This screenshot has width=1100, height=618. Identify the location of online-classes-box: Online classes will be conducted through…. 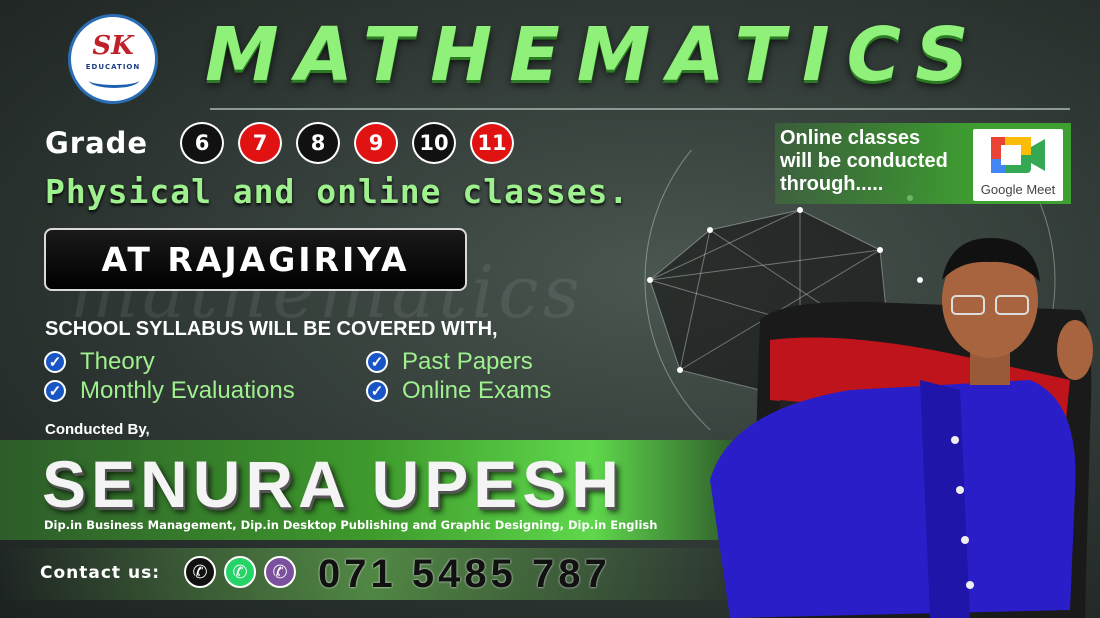
(923, 163).